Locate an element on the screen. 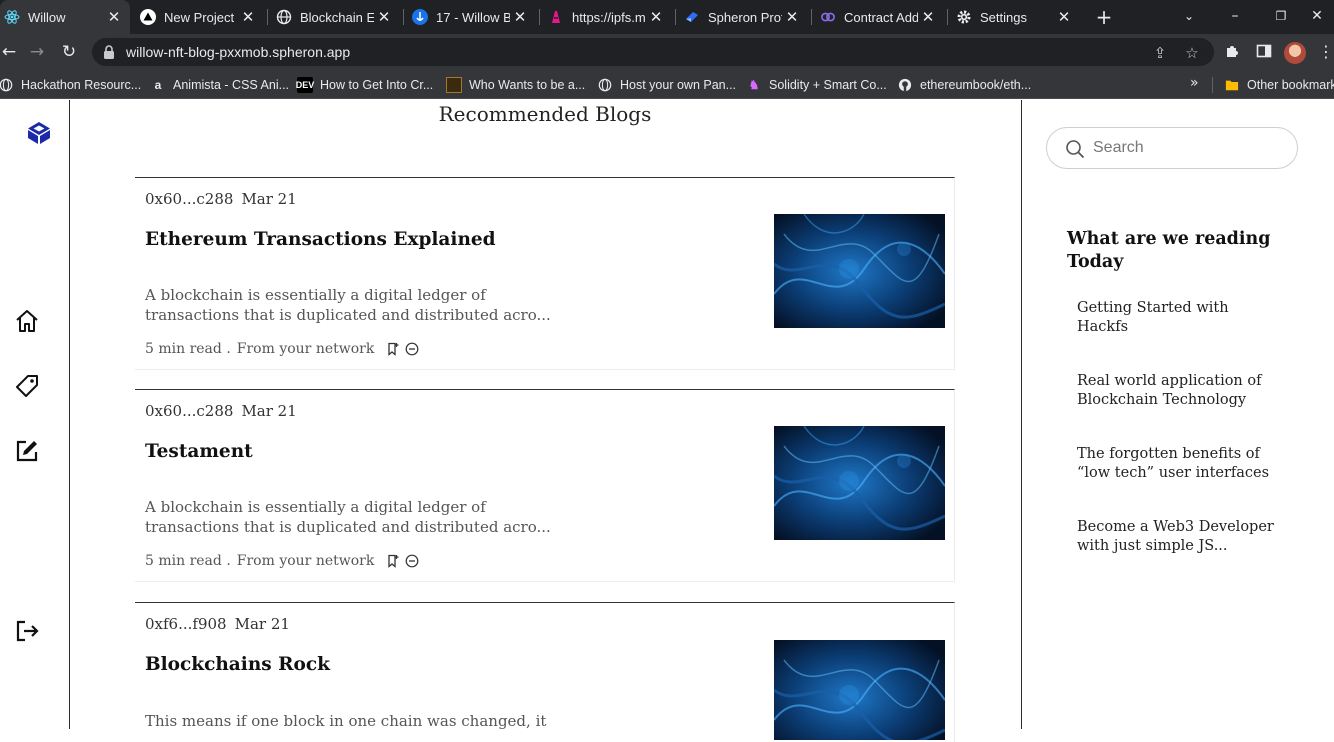 The height and width of the screenshot is (742, 1334). anchor-icon is located at coordinates (420, 17).